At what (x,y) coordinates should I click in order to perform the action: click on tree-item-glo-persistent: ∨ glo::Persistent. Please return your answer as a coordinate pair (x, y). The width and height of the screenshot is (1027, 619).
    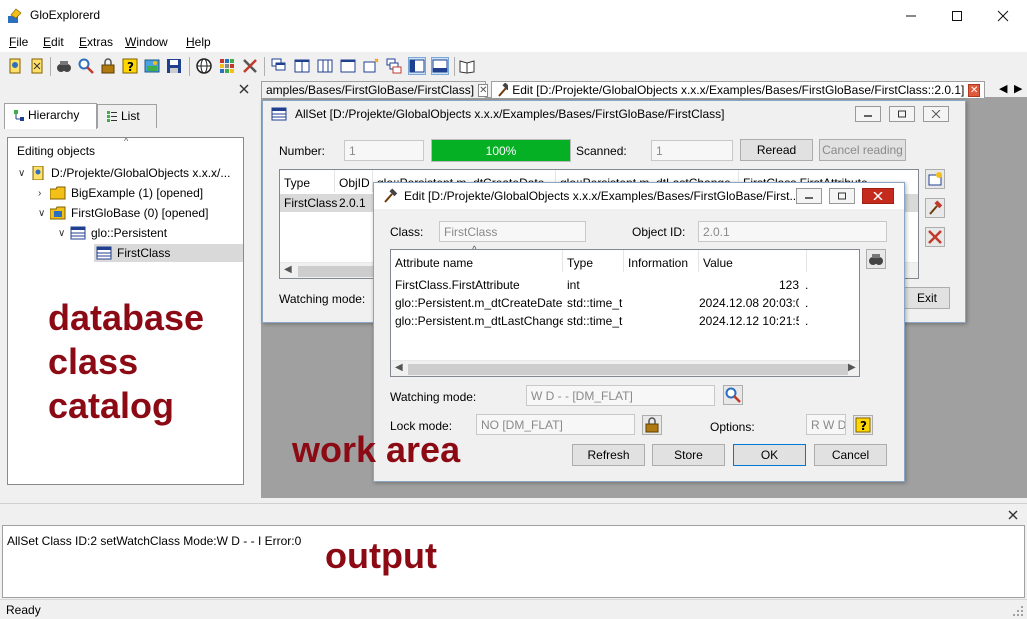
    Looking at the image, I should click on (112, 233).